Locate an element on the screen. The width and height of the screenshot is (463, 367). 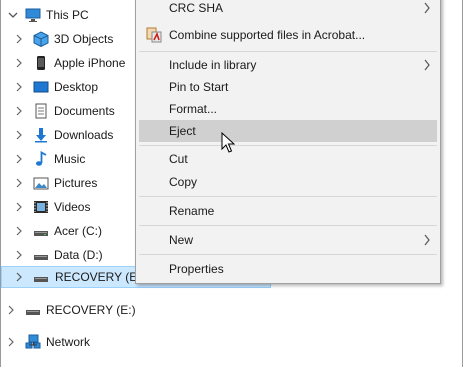
menu-item-label: Copy is located at coordinates (183, 182).